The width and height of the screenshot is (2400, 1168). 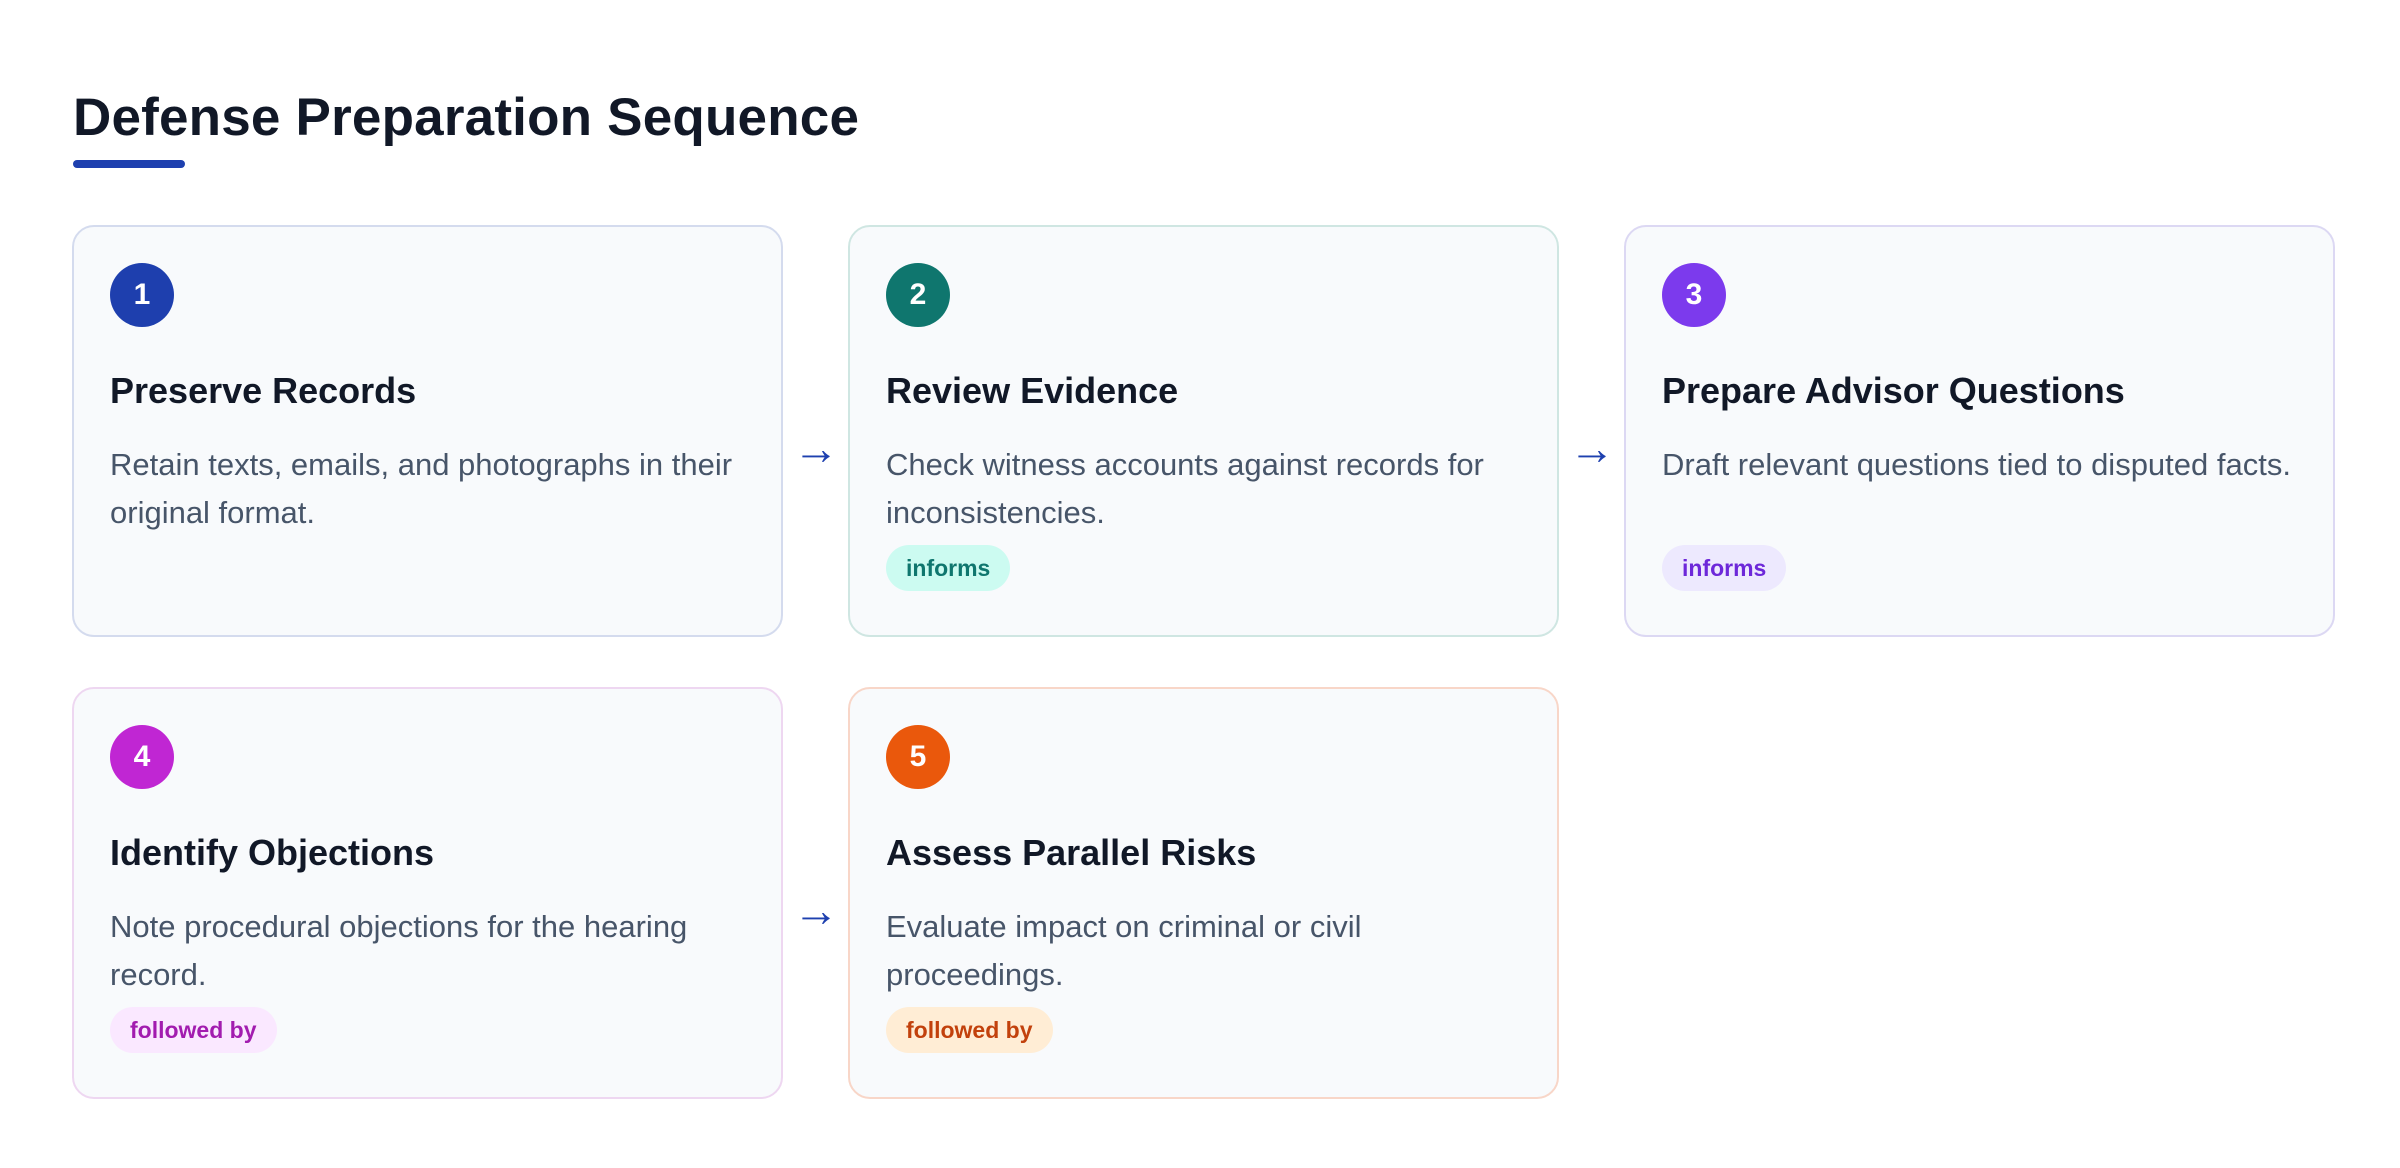 What do you see at coordinates (918, 757) in the screenshot?
I see `step-number-badge: 5` at bounding box center [918, 757].